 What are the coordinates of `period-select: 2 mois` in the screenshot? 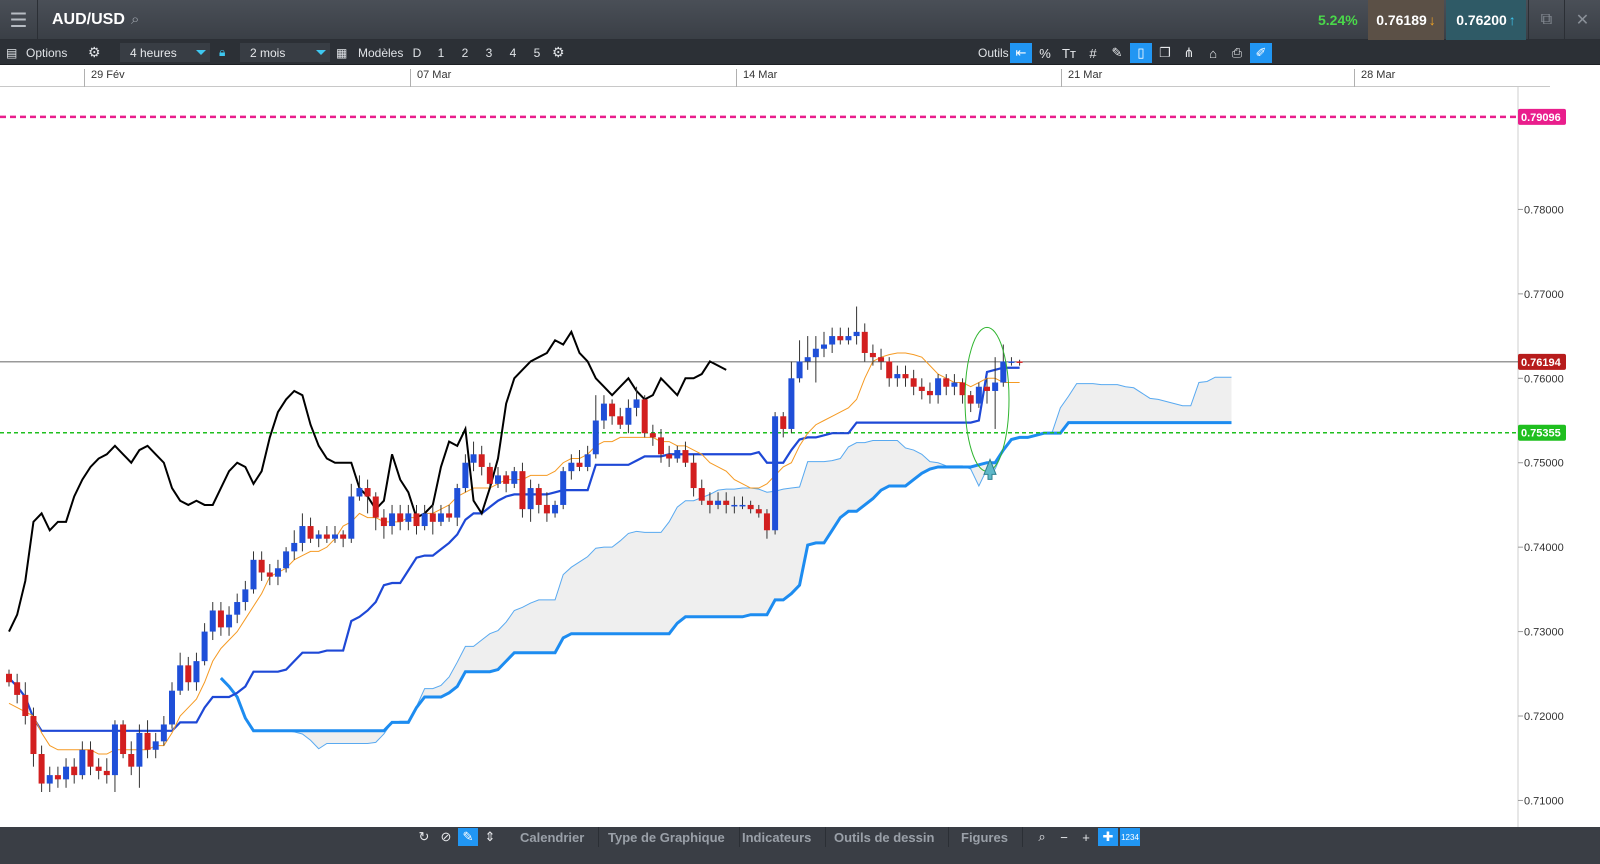 It's located at (285, 52).